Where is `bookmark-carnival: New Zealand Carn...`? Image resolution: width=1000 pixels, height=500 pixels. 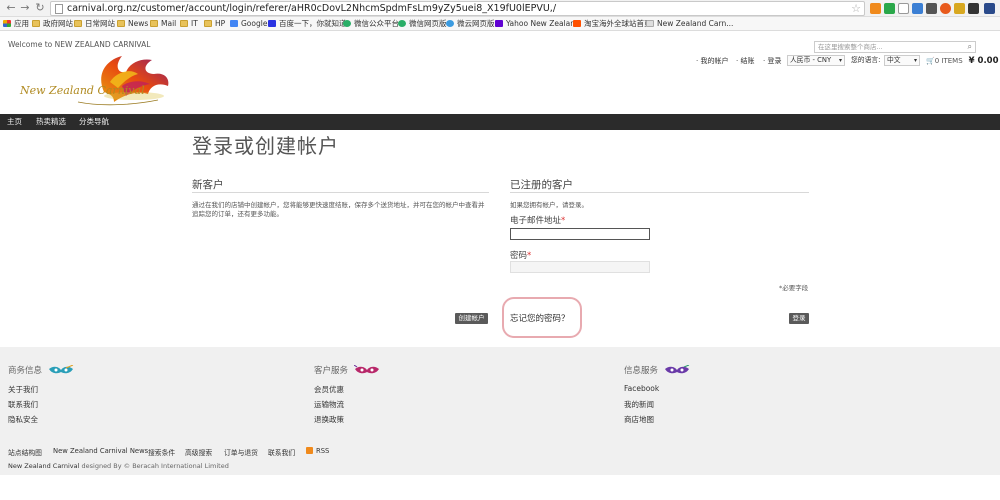
bookmark-carnival: New Zealand Carn... is located at coordinates (689, 24).